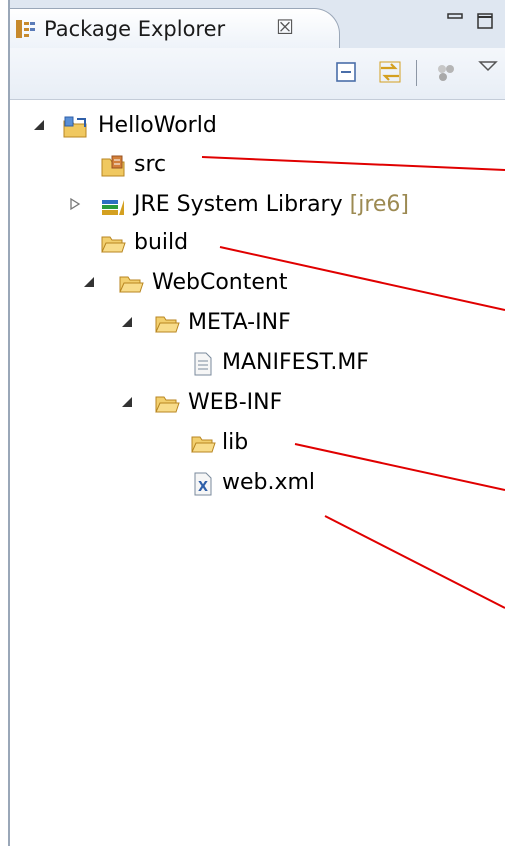  What do you see at coordinates (271, 204) in the screenshot?
I see `tree-label: JRE System Library [jre6]` at bounding box center [271, 204].